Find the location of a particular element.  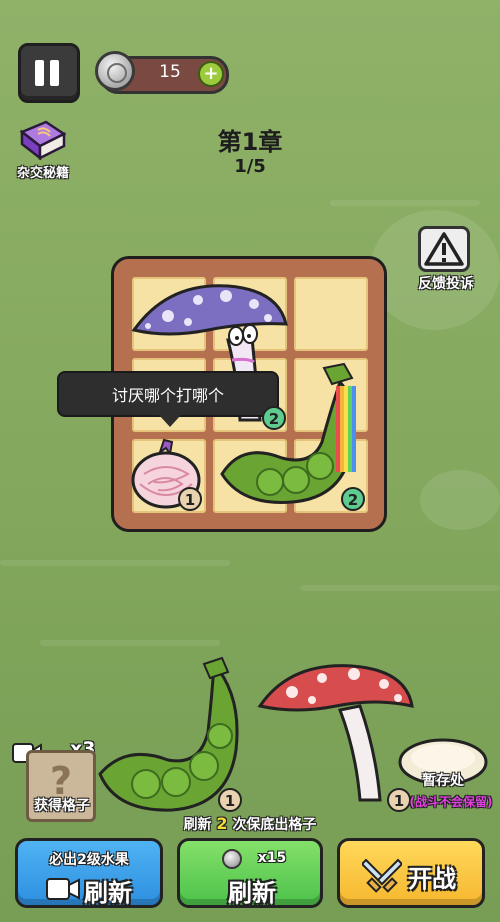

ad-refresh-subtitle: 必出2级水果 is located at coordinates (89, 860).